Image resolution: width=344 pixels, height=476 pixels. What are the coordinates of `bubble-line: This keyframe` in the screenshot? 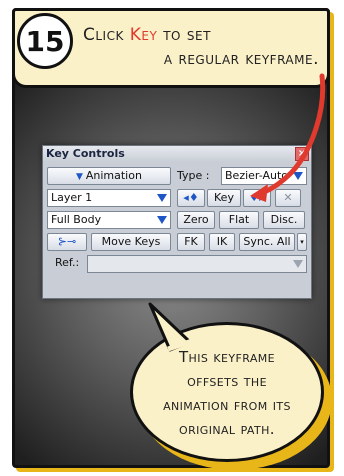 It's located at (226, 357).